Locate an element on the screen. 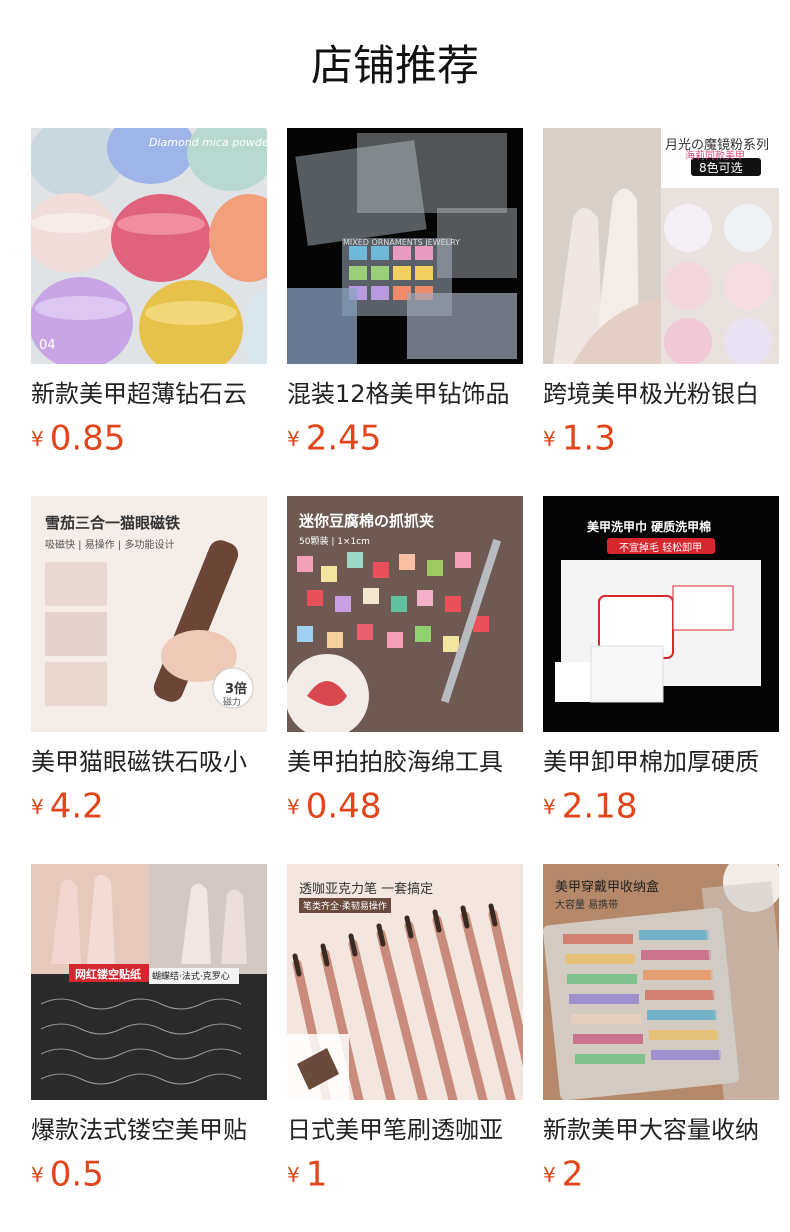 The width and height of the screenshot is (790, 1232). product-price: ¥0.85 is located at coordinates (149, 438).